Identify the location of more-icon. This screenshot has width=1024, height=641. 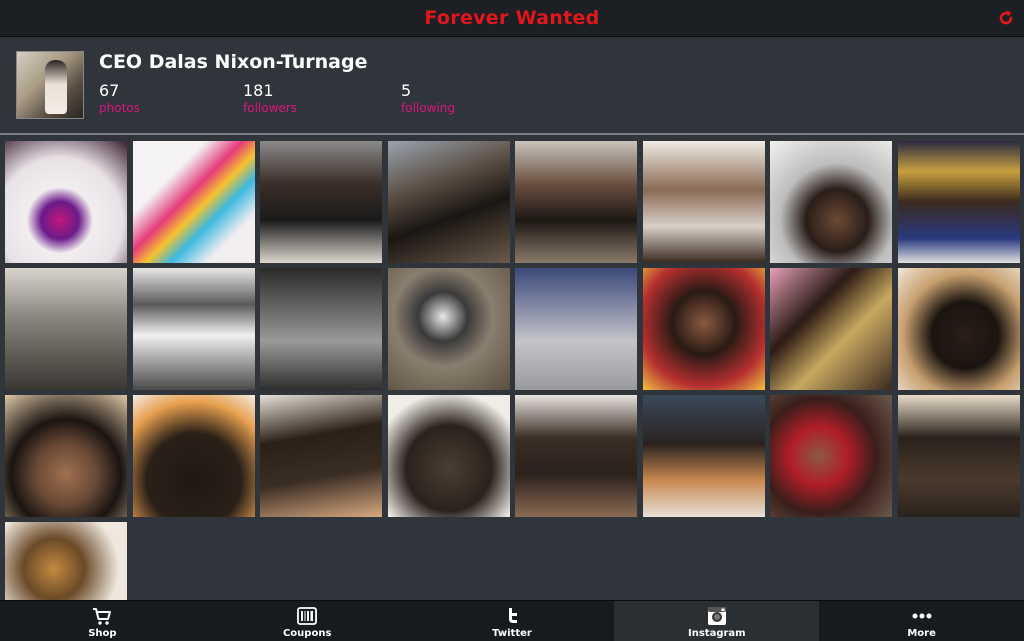
(922, 616).